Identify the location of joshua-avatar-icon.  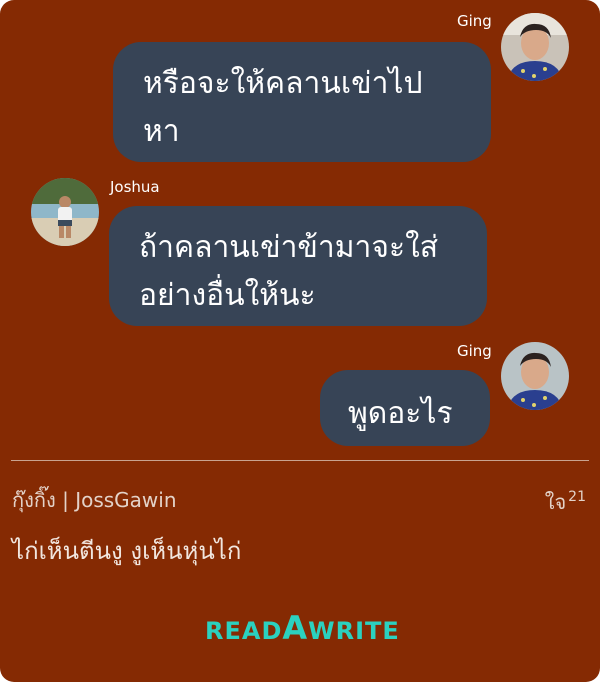
(65, 212).